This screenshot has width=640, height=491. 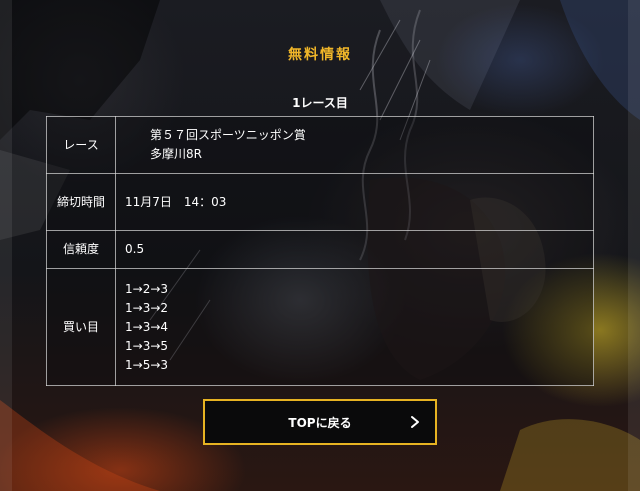 What do you see at coordinates (147, 307) in the screenshot?
I see `bet-line: 1→3→2` at bounding box center [147, 307].